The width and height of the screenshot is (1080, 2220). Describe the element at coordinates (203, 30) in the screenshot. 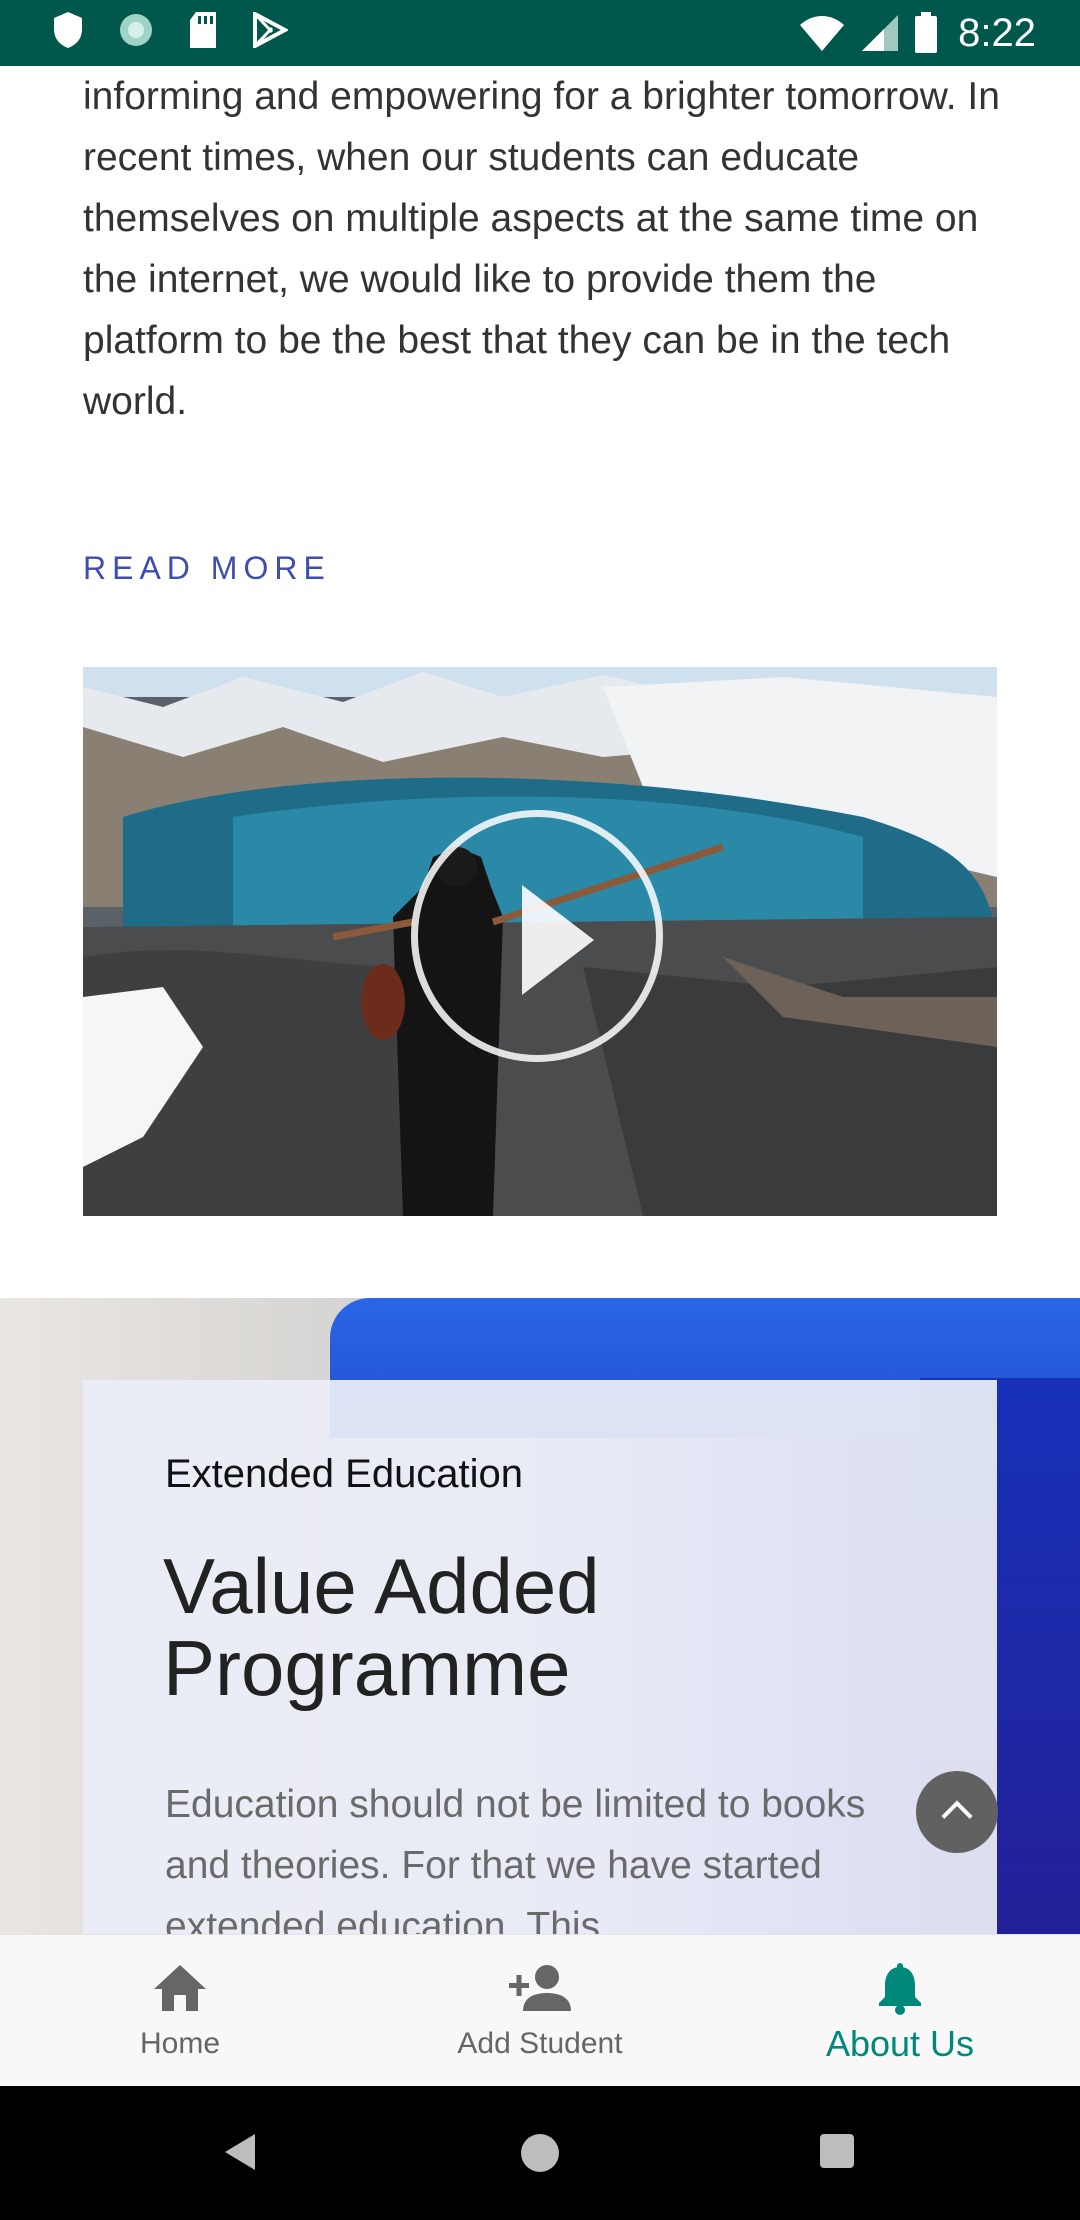

I see `sd-card-icon` at that location.